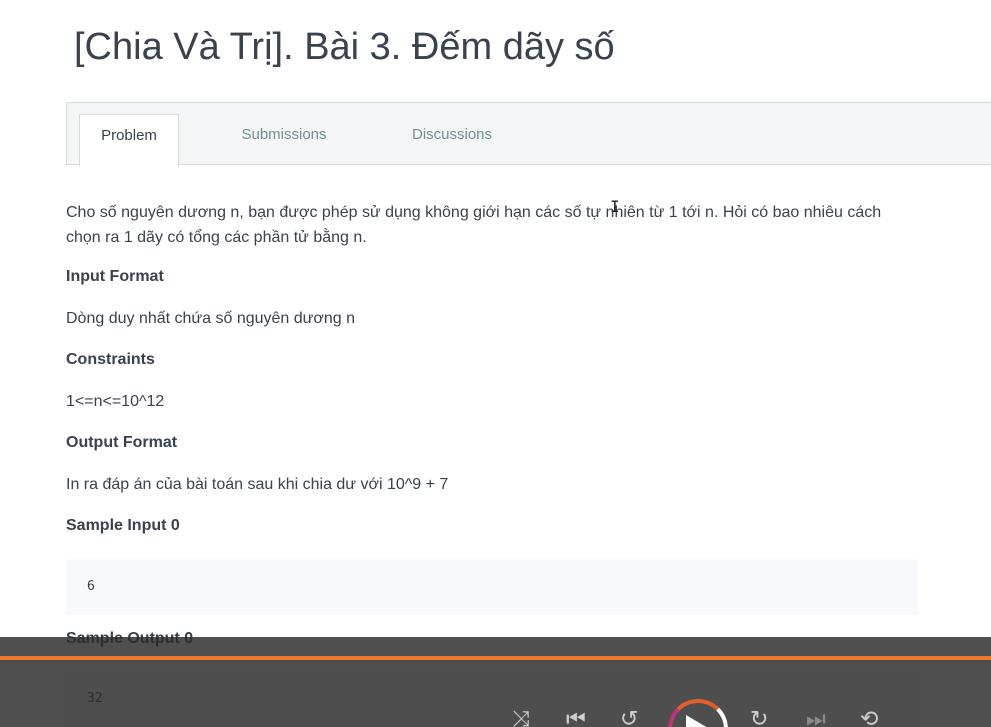 Image resolution: width=991 pixels, height=727 pixels. What do you see at coordinates (576, 718) in the screenshot?
I see `previous-icon: ⏮` at bounding box center [576, 718].